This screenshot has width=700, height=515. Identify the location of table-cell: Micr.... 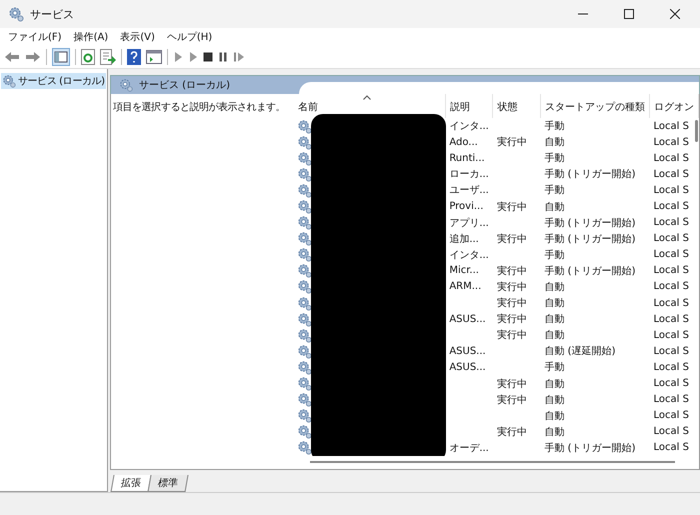
(464, 270).